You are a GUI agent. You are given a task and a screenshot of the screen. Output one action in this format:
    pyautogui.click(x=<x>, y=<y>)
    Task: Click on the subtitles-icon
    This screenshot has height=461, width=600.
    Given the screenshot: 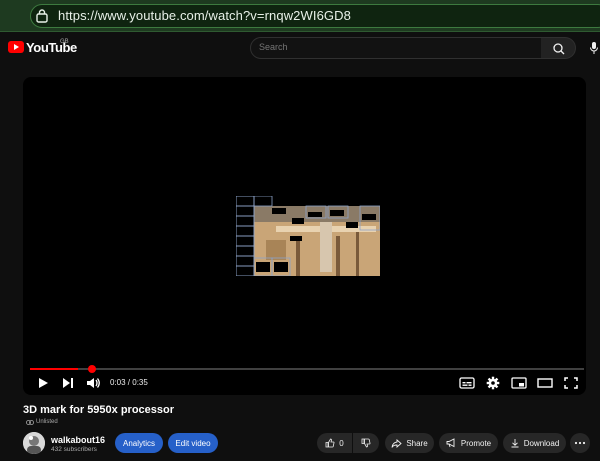 What is the action you would take?
    pyautogui.click(x=467, y=383)
    